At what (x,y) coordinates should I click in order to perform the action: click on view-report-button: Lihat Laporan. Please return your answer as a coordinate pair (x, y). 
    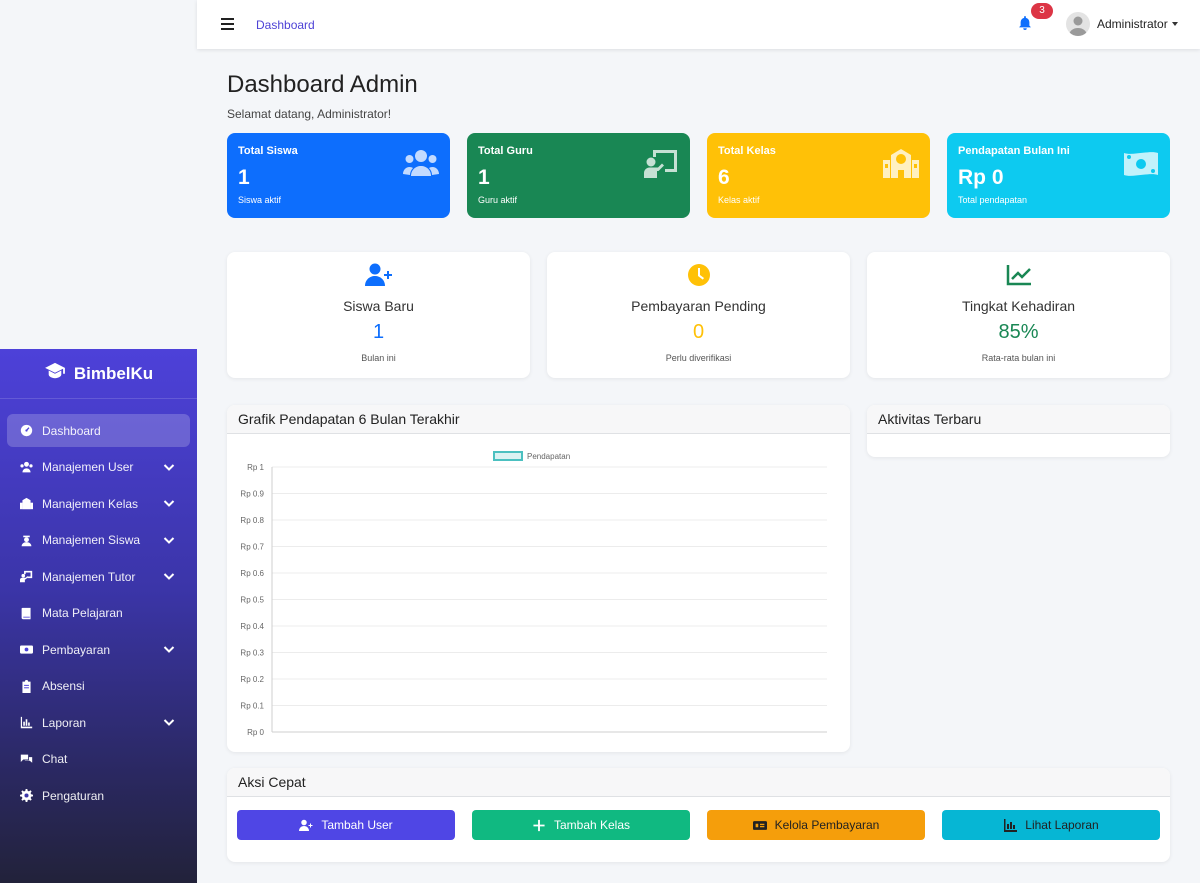
    Looking at the image, I should click on (1051, 825).